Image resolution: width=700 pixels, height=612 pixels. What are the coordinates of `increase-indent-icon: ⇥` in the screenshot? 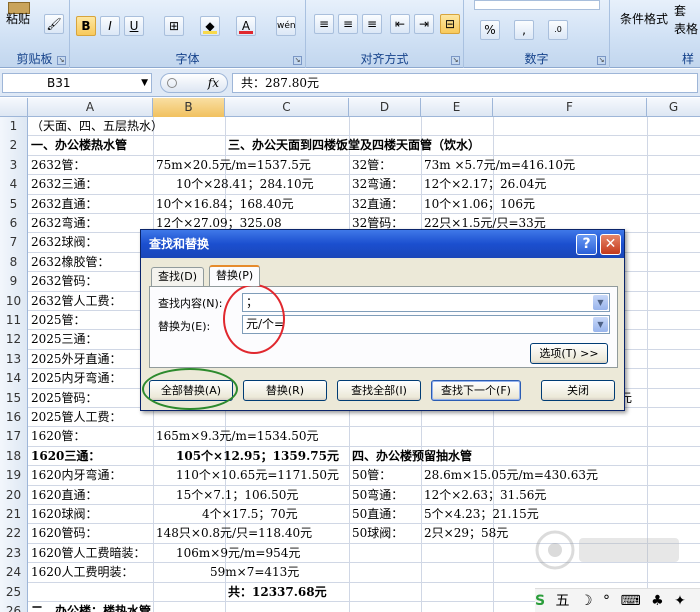 It's located at (424, 24).